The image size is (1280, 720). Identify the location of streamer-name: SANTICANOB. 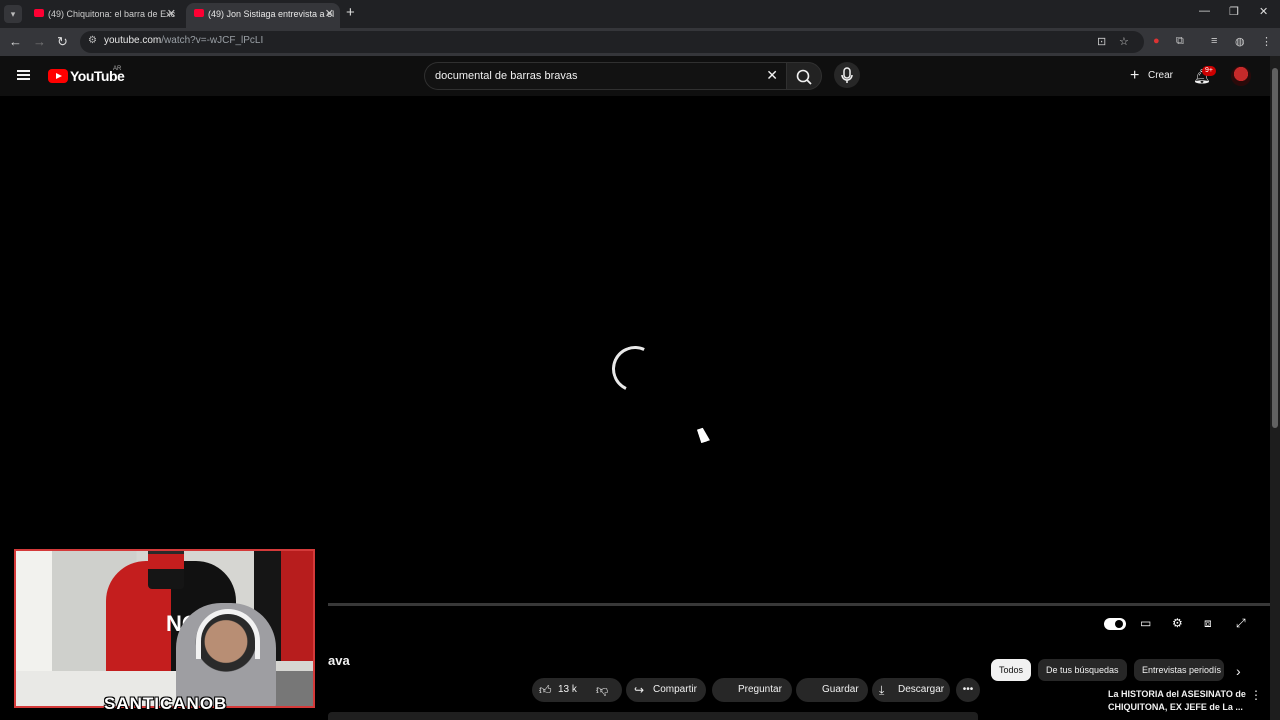
(166, 703).